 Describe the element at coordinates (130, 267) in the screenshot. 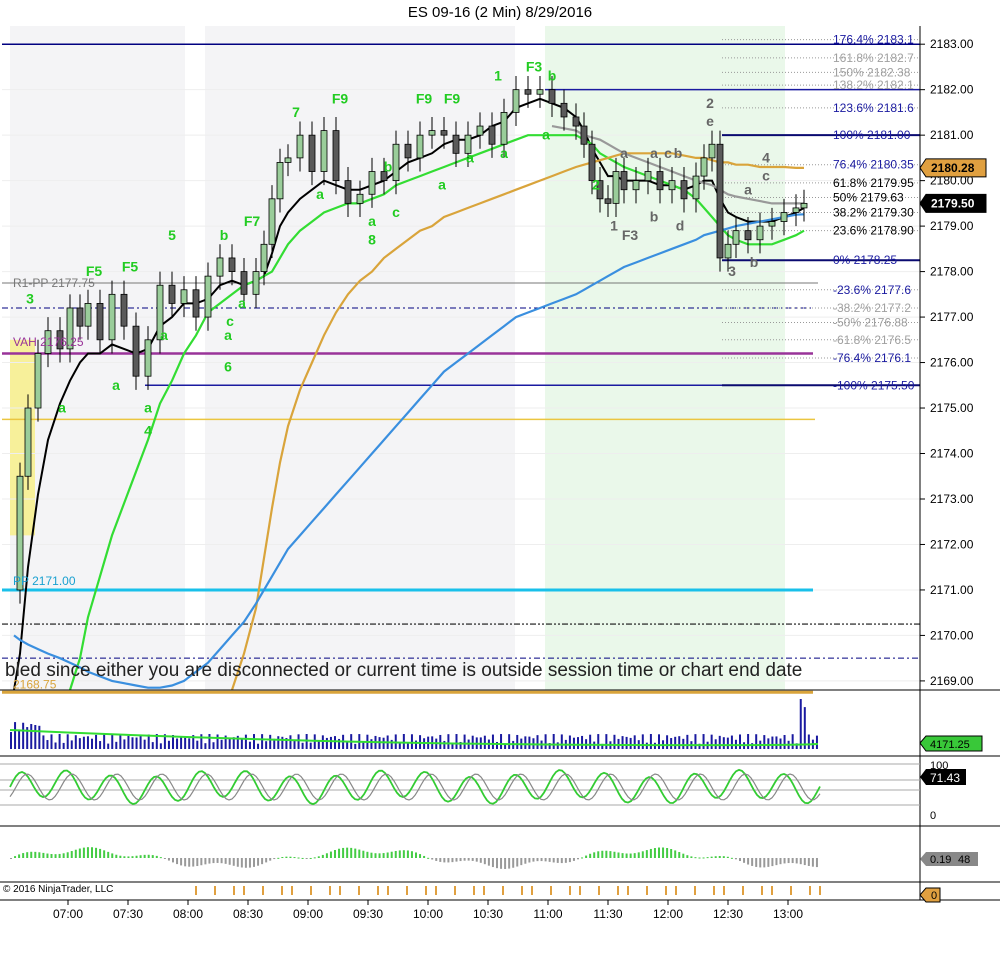

I see `wave-label: F5` at that location.